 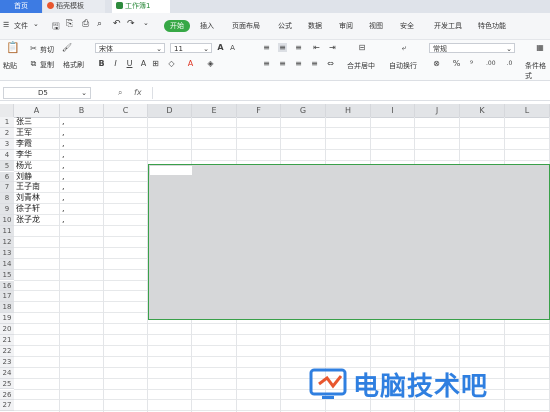 What do you see at coordinates (482, 110) in the screenshot?
I see `column-header-k: K` at bounding box center [482, 110].